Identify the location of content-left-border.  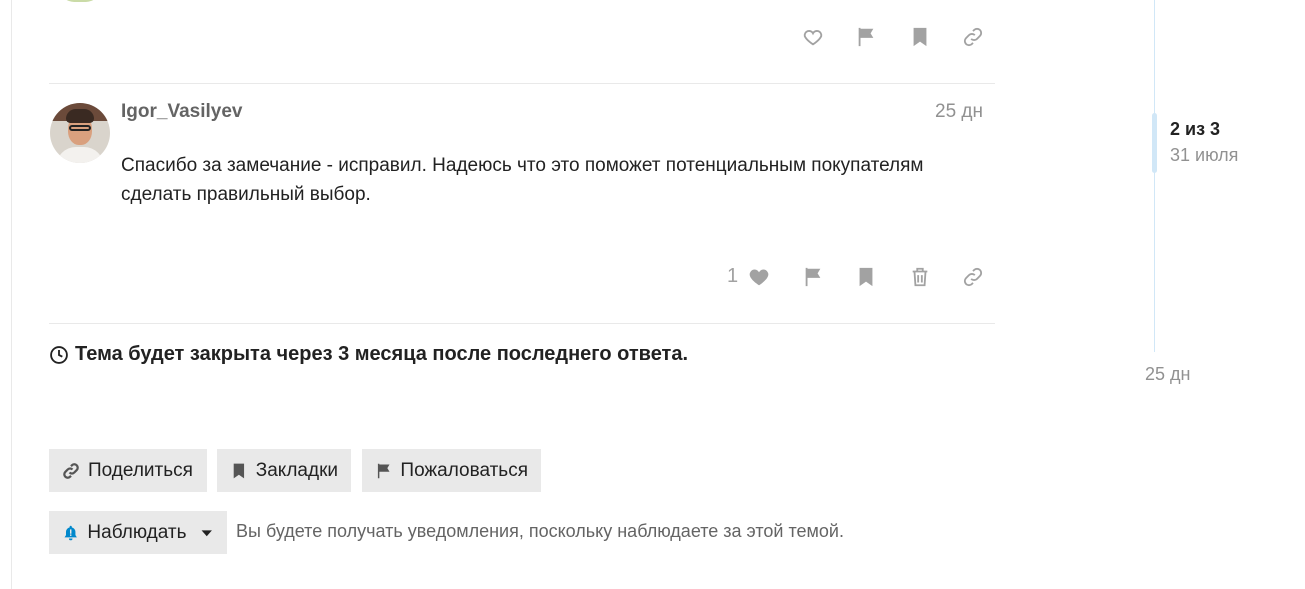
(11, 294).